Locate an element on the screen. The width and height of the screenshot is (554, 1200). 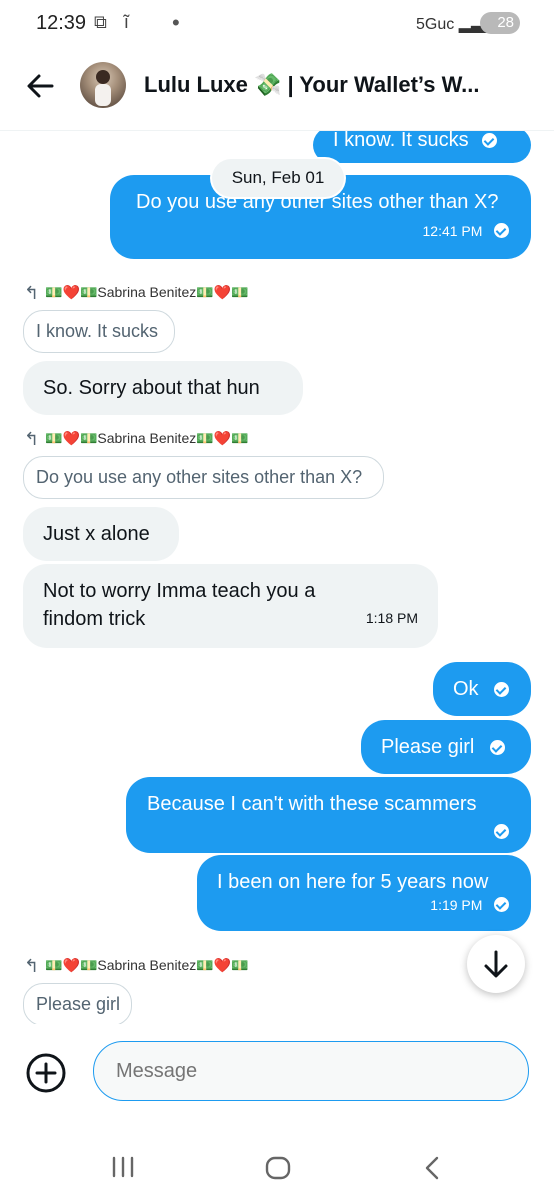
message-meta: 12:41 PM is located at coordinates (465, 230).